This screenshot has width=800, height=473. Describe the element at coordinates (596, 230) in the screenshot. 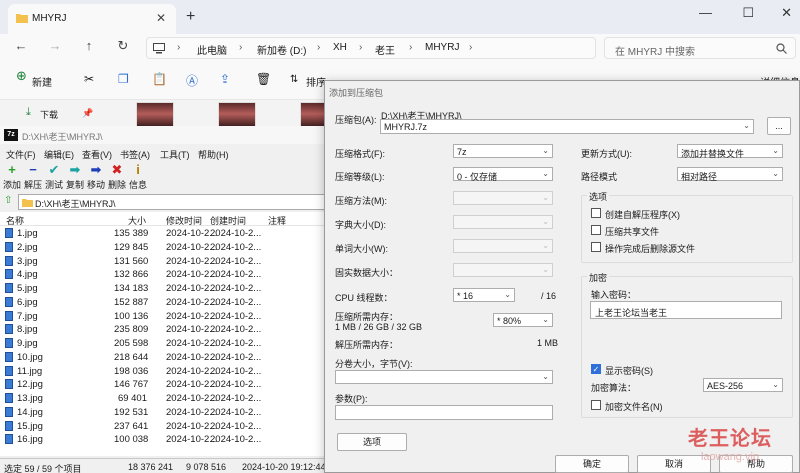

I see `shared-checkbox` at that location.